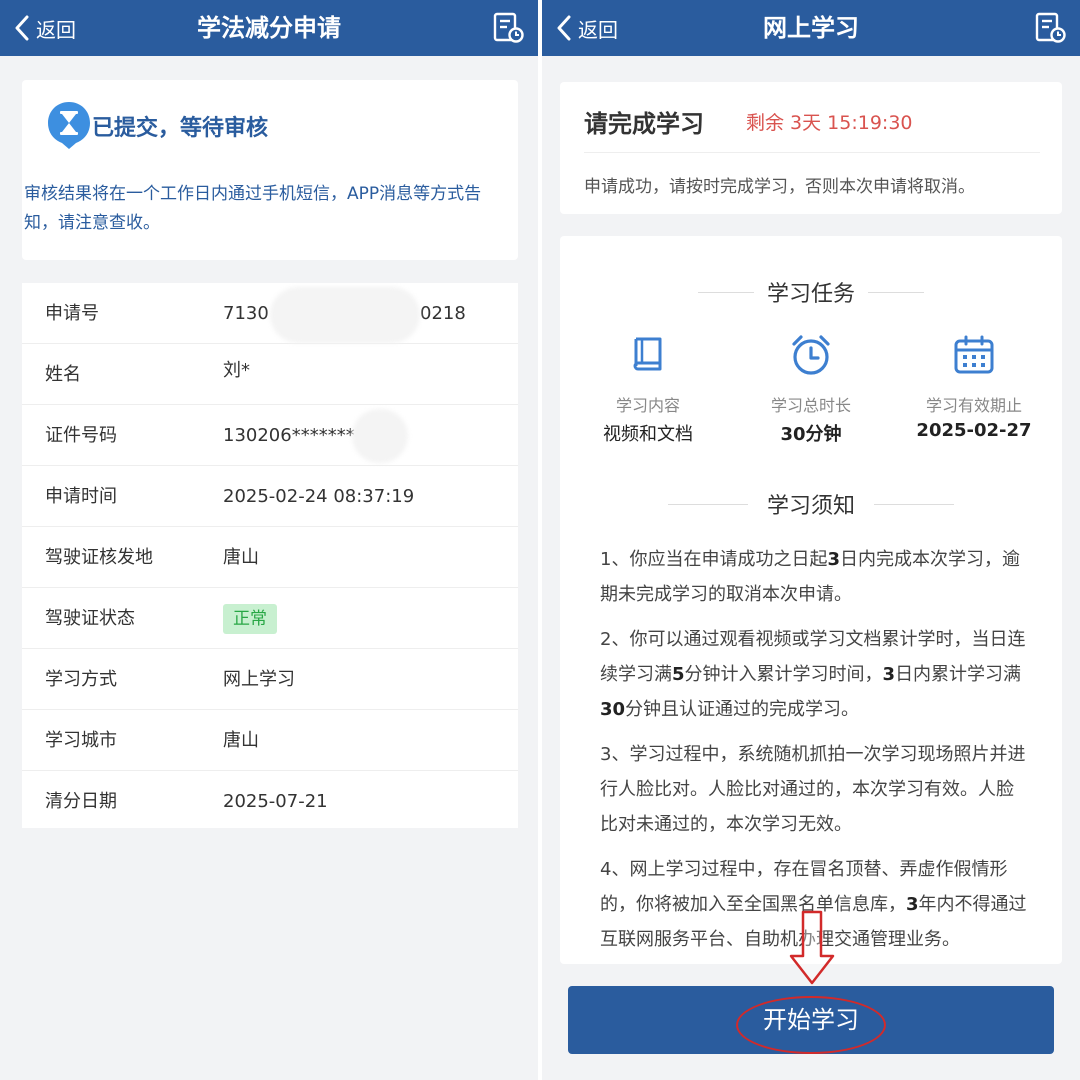  I want to click on status-description: 审核结果将在一个工作日内通过手机短信，APP消息等方式告知，请注意查收。, so click(253, 208).